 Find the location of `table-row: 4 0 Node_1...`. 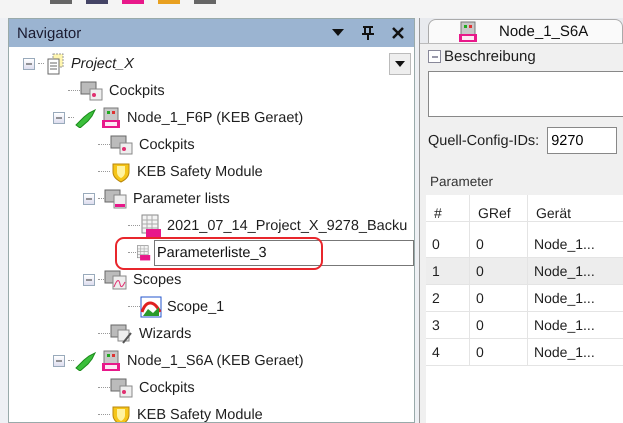

table-row: 4 0 Node_1... is located at coordinates (524, 352).